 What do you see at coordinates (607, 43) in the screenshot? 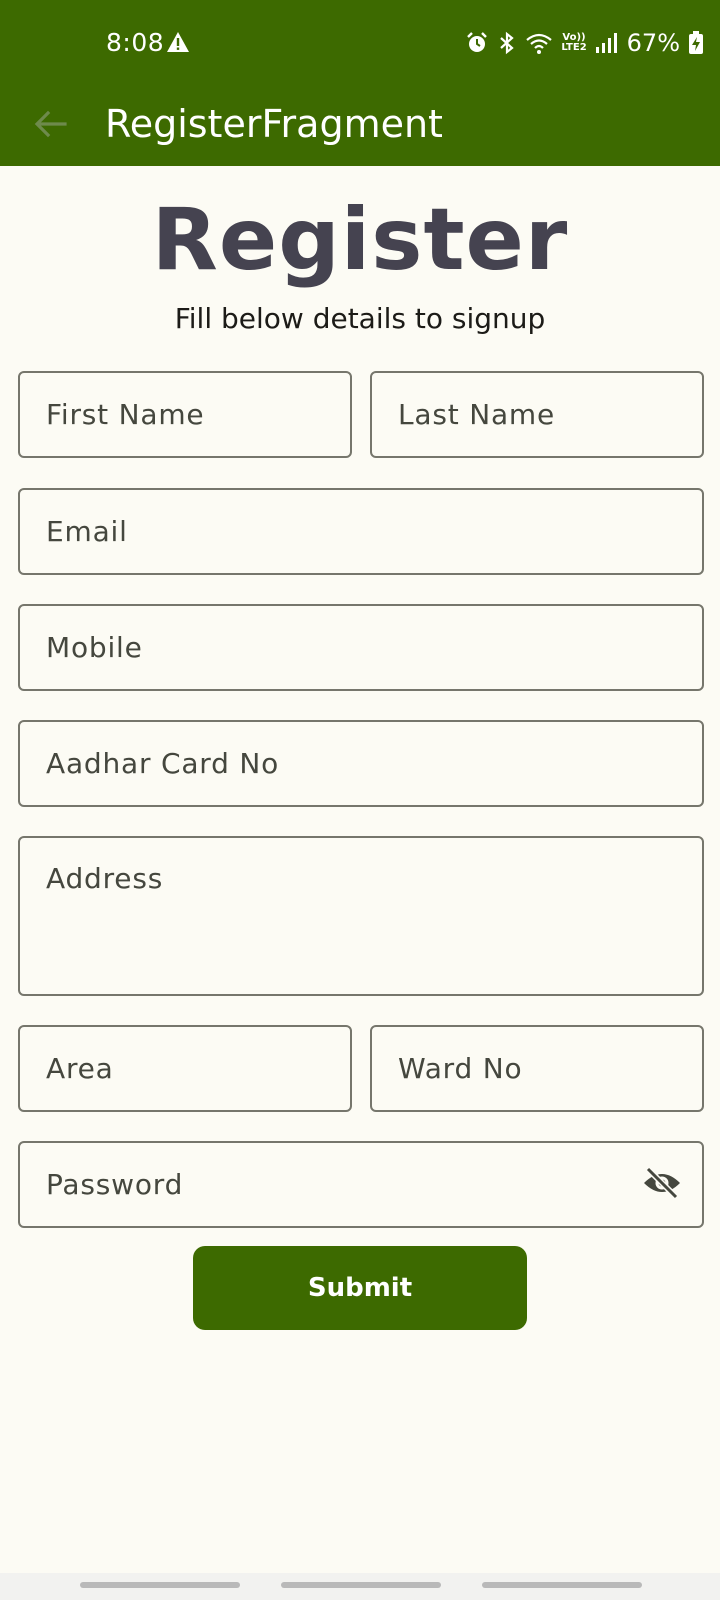
I see `signal-icon` at bounding box center [607, 43].